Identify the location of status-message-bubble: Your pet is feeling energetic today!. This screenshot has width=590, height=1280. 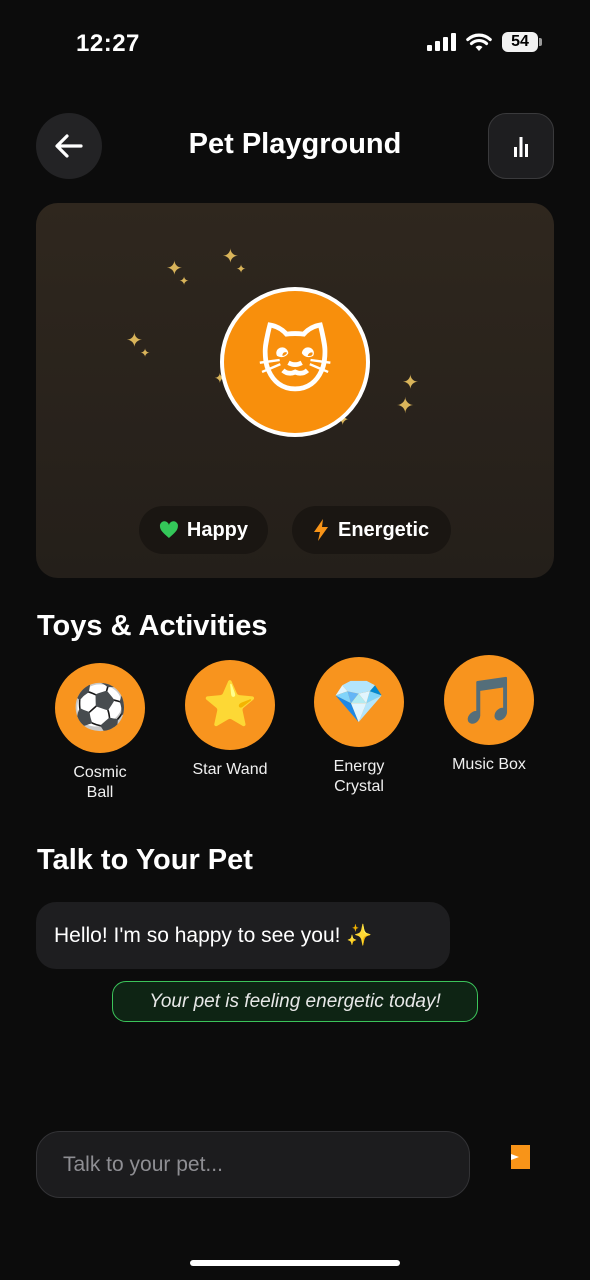
(295, 1001).